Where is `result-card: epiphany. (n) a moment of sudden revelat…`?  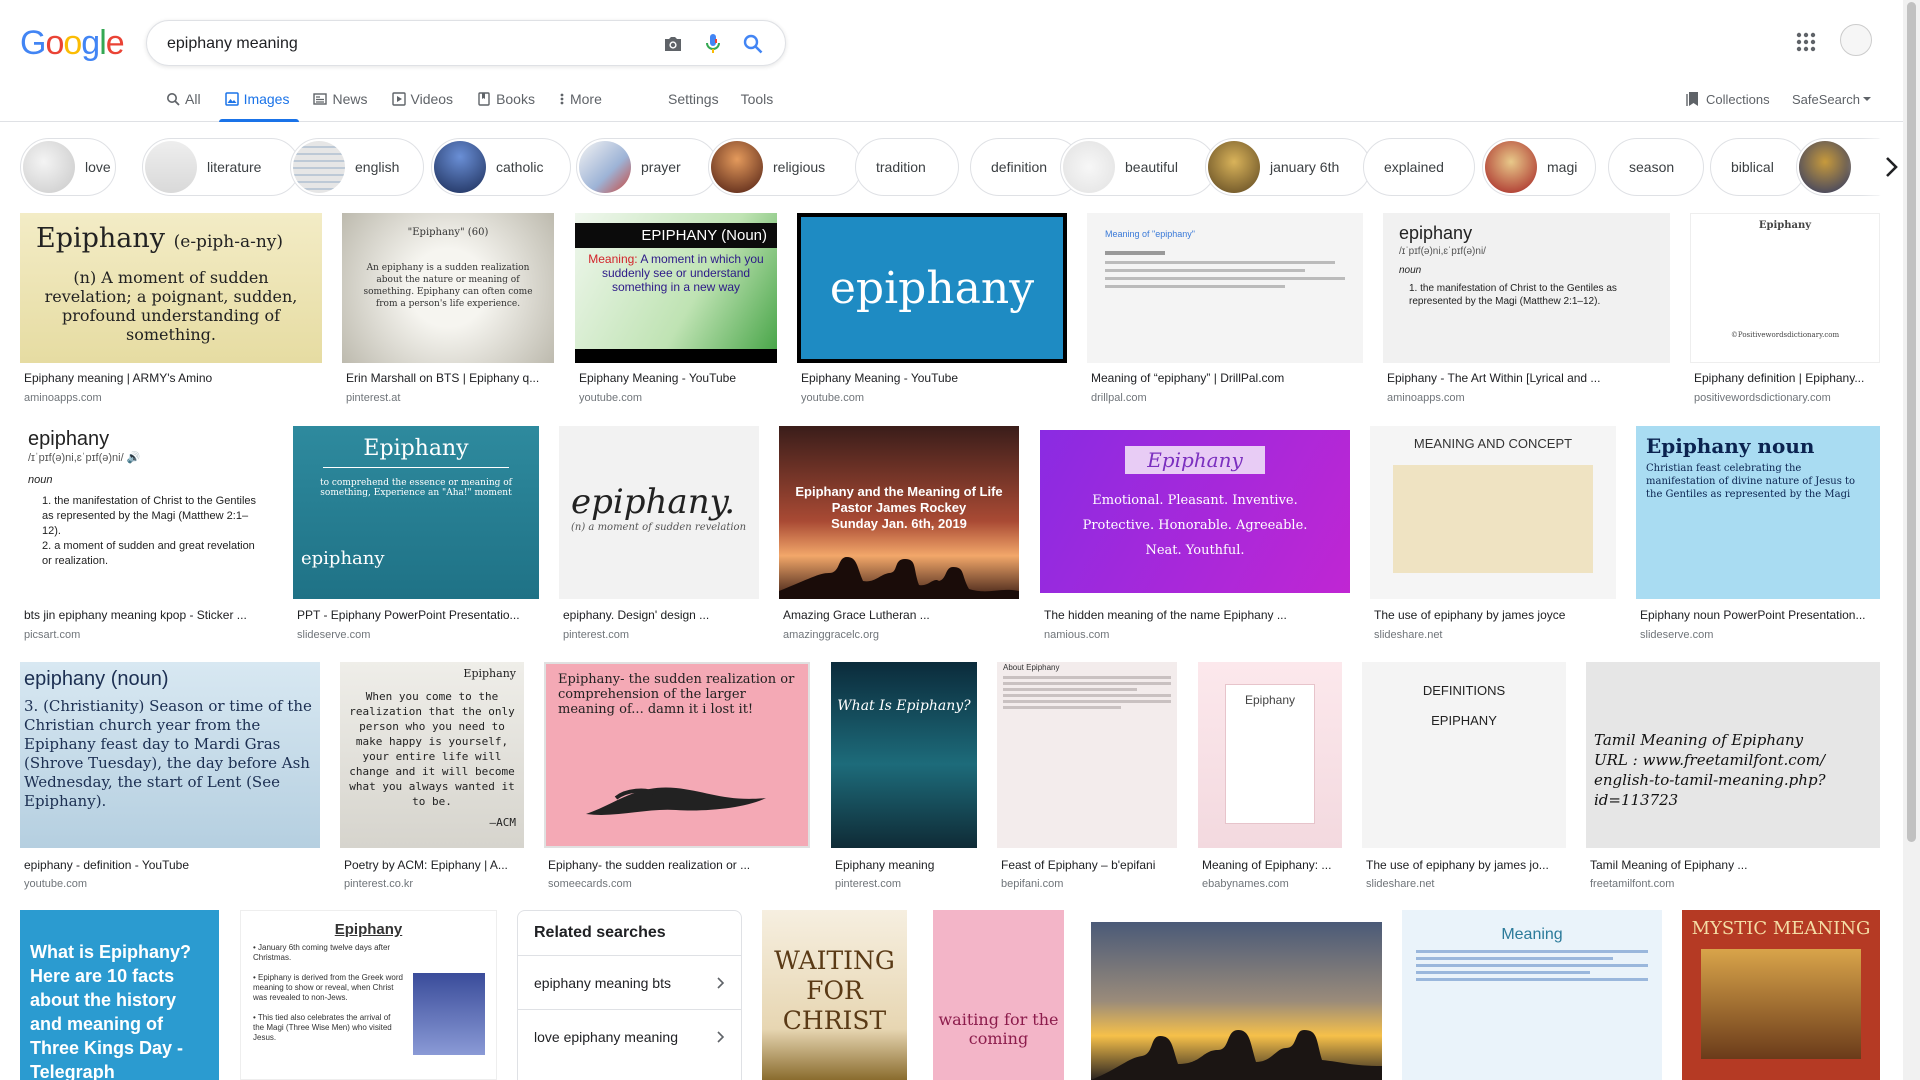
result-card: epiphany. (n) a moment of sudden revelat… is located at coordinates (659, 533).